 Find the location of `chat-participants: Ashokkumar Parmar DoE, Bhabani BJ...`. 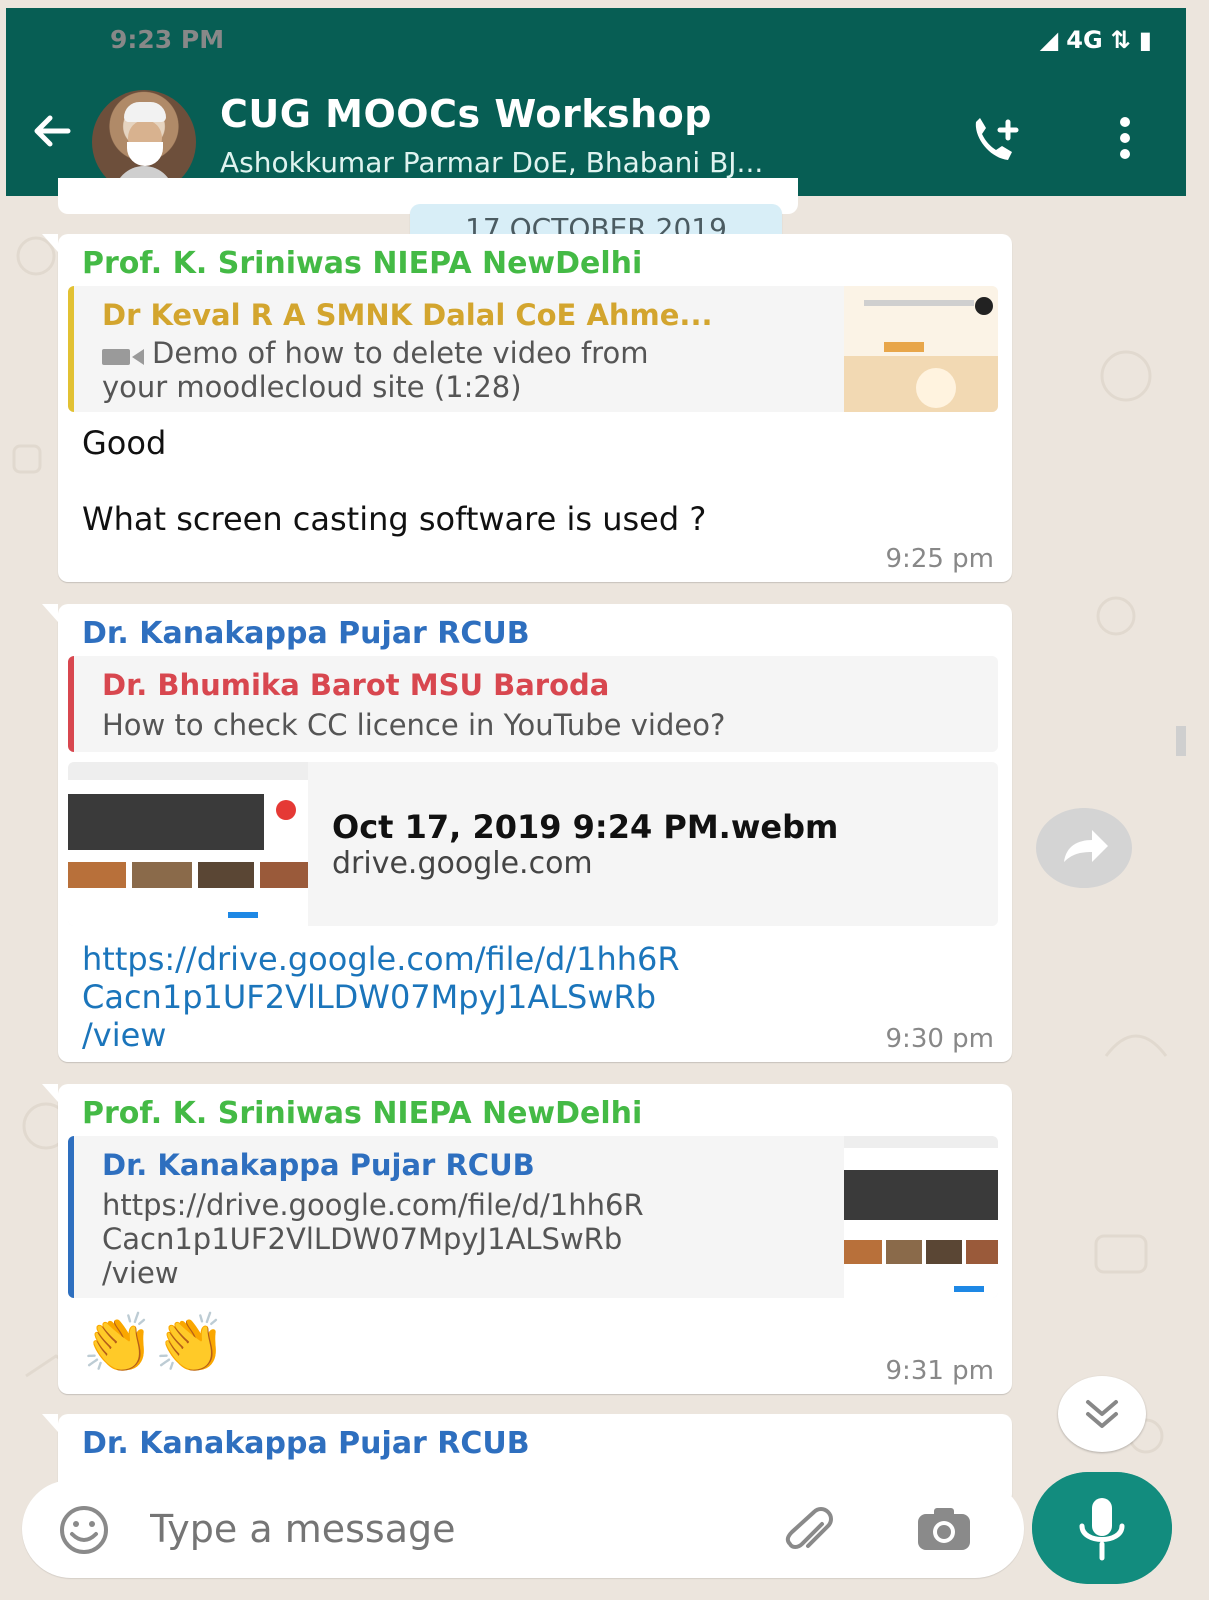

chat-participants: Ashokkumar Parmar DoE, Bhabani BJ... is located at coordinates (491, 162).